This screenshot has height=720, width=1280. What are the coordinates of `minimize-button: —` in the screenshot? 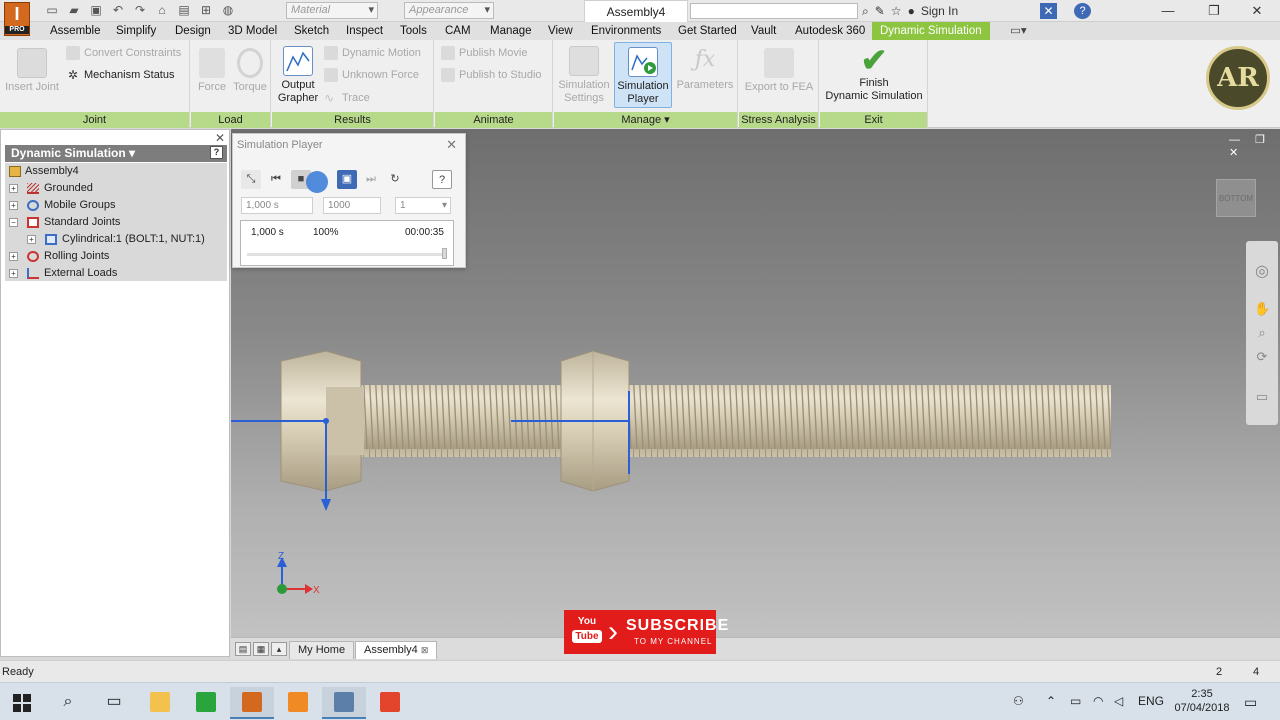 It's located at (1168, 11).